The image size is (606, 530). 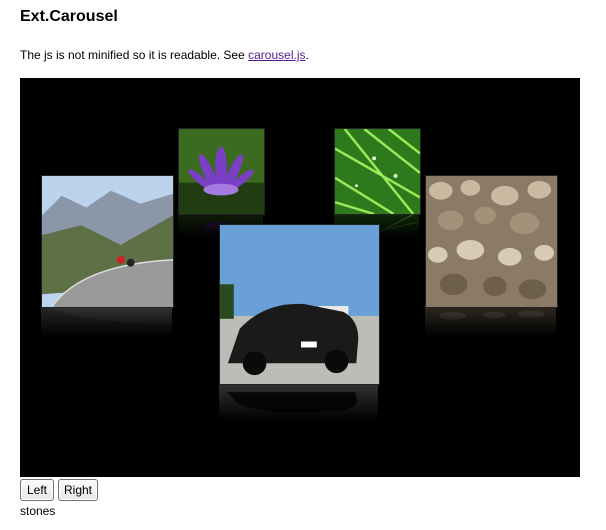 I want to click on carousel-item-lotus, so click(x=221, y=189).